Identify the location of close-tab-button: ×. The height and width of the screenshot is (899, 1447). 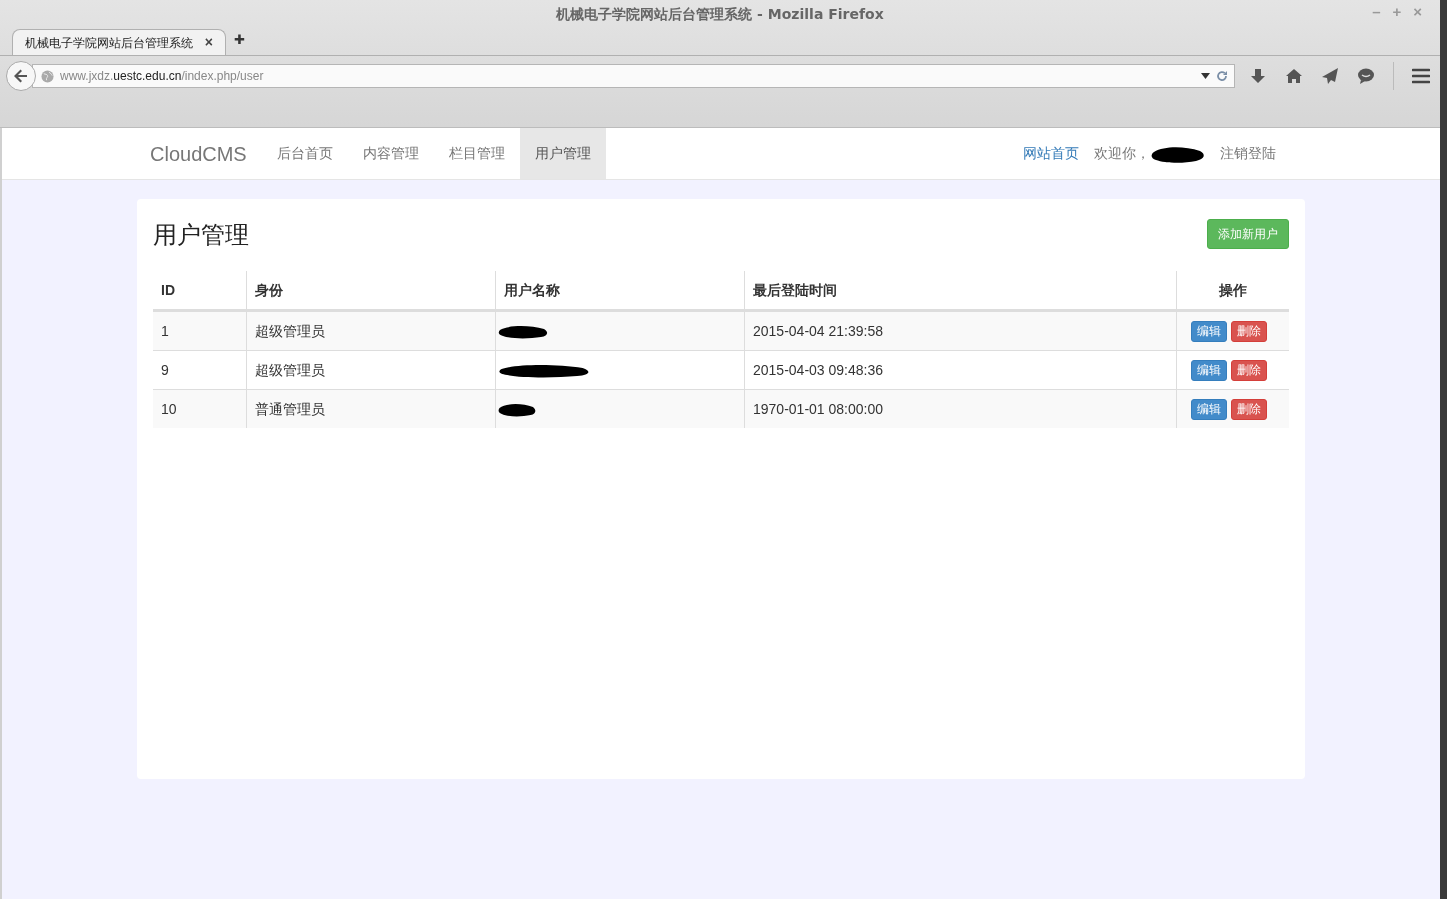
(208, 42).